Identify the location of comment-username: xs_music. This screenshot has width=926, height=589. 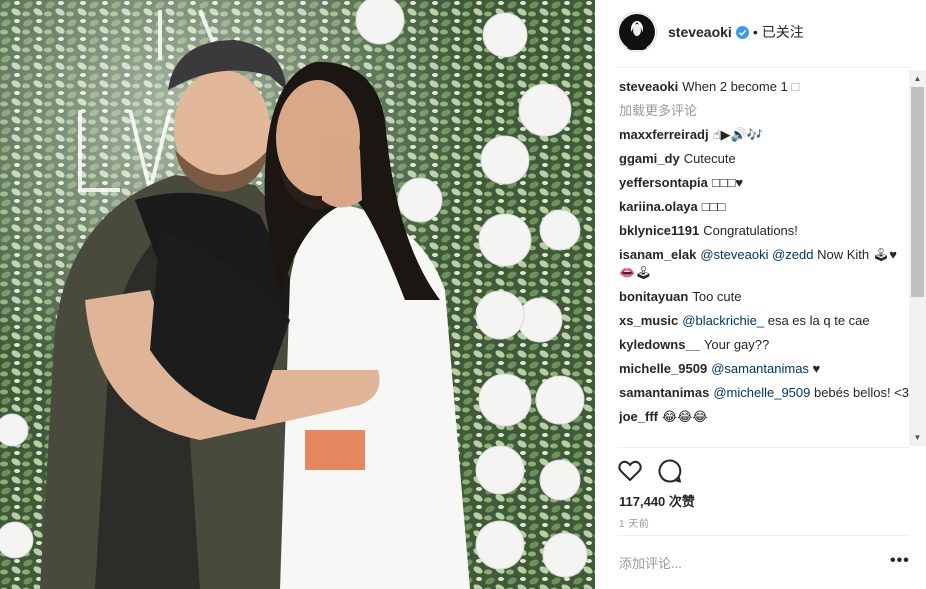
(648, 320).